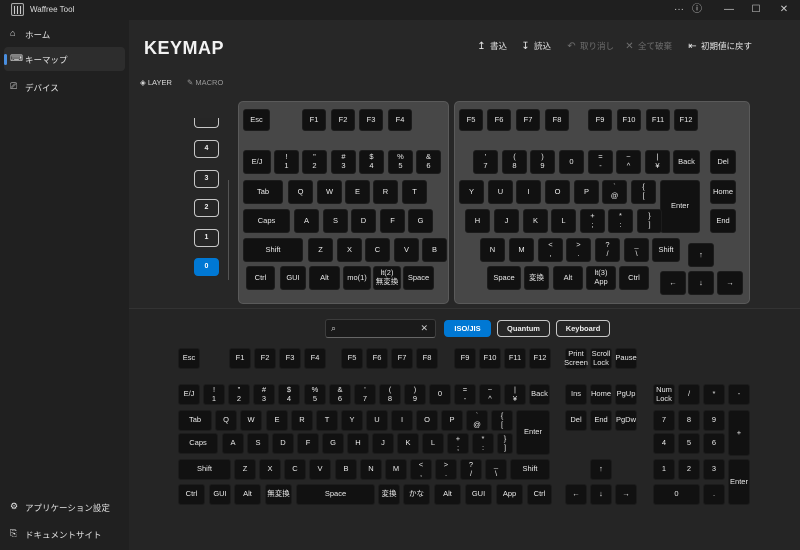 Image resolution: width=800 pixels, height=550 pixels. What do you see at coordinates (649, 221) in the screenshot?
I see `keymap-key-sym: } ]` at bounding box center [649, 221].